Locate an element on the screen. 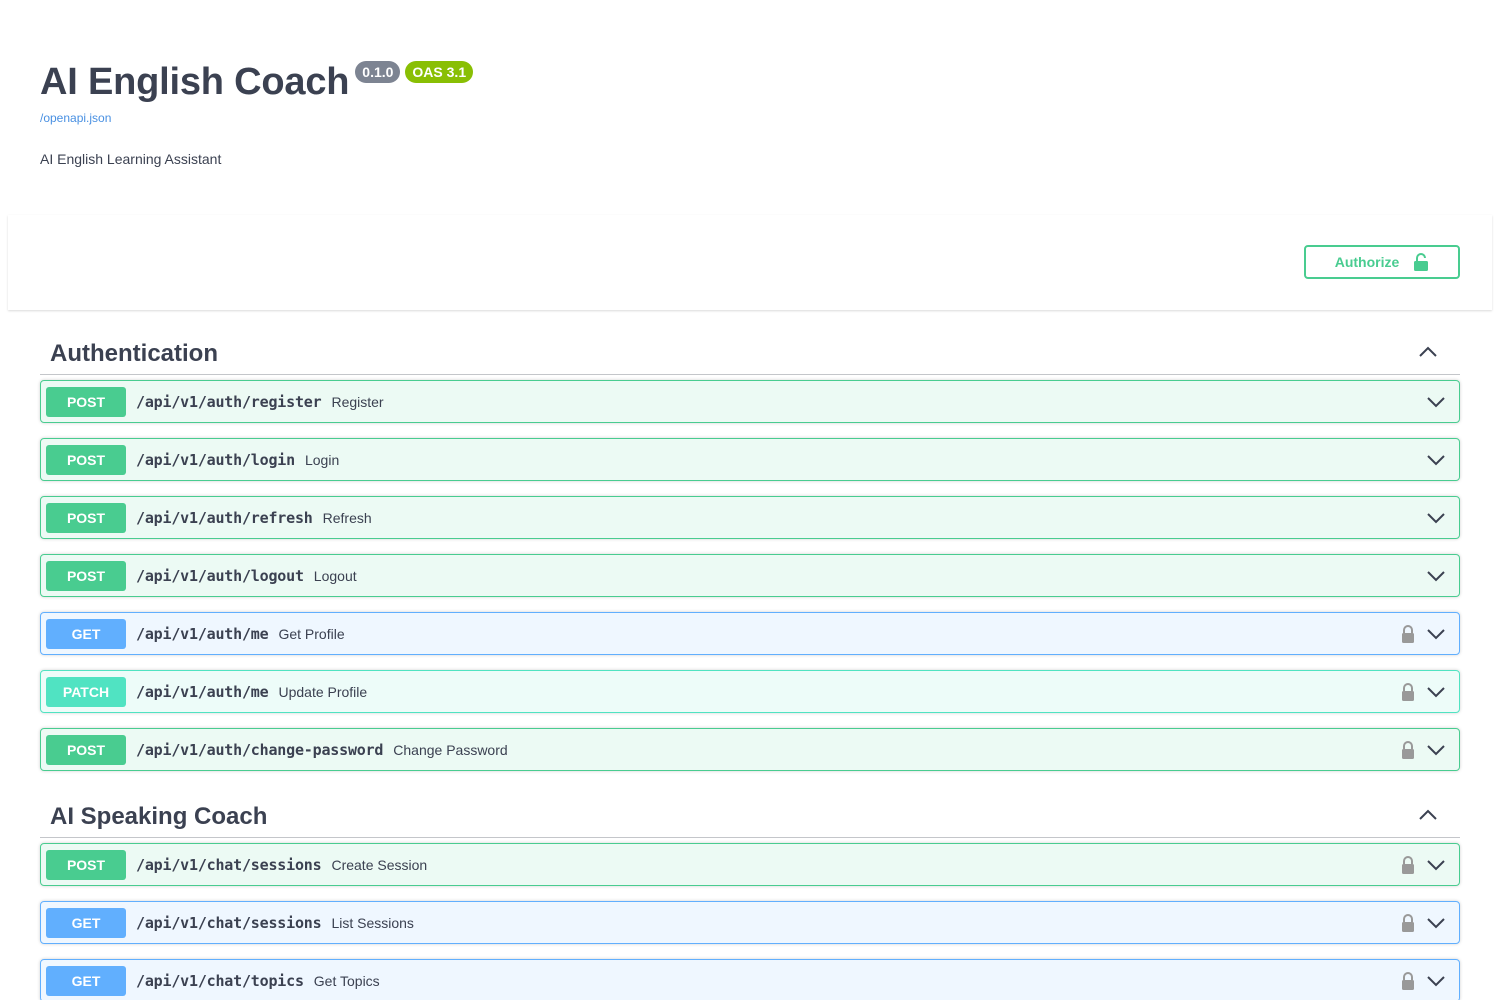  operation-summary: List Sessions is located at coordinates (372, 922).